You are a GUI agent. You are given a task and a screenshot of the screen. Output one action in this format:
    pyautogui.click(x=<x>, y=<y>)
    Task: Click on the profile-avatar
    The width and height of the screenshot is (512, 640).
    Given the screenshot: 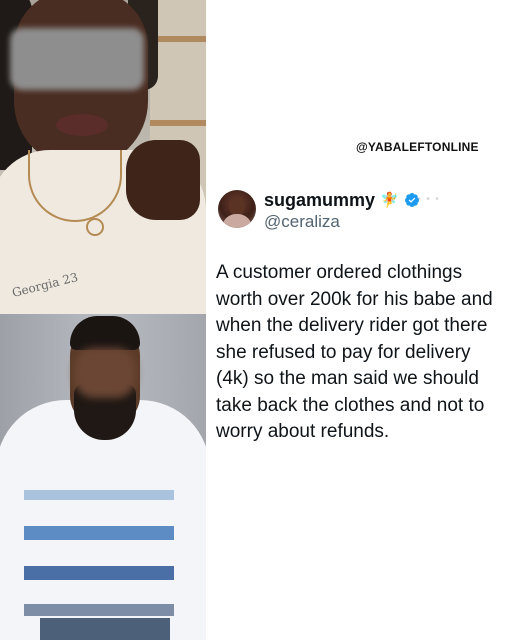 What is the action you would take?
    pyautogui.click(x=237, y=209)
    